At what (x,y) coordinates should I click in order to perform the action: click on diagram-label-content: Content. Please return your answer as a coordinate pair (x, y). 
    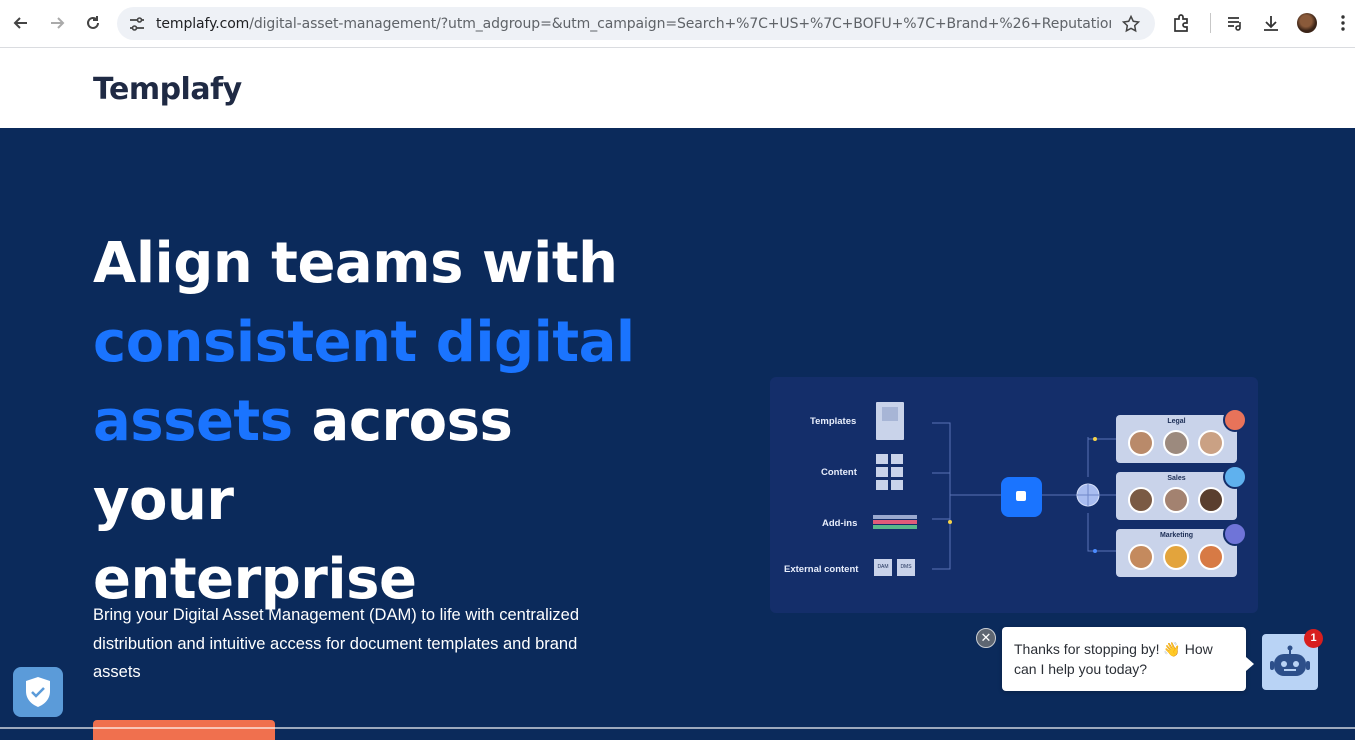
    Looking at the image, I should click on (839, 472).